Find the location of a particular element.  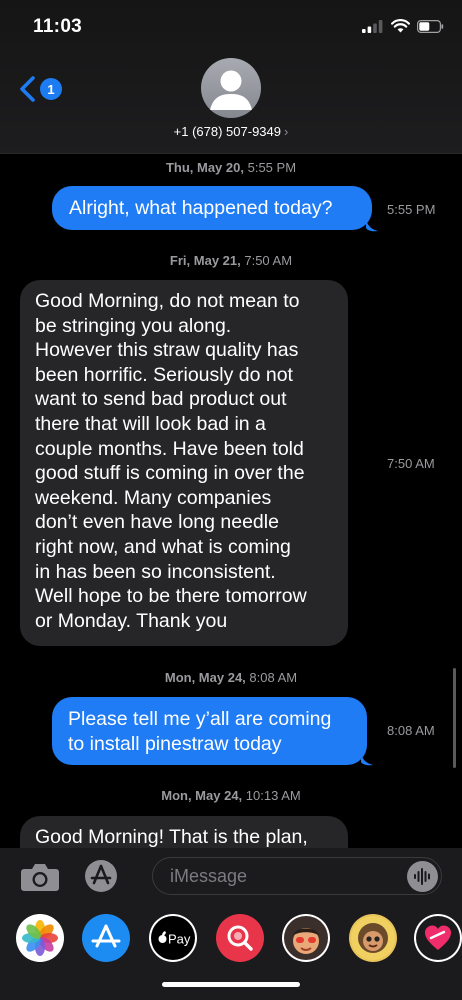

digital-touch-icon is located at coordinates (438, 938).